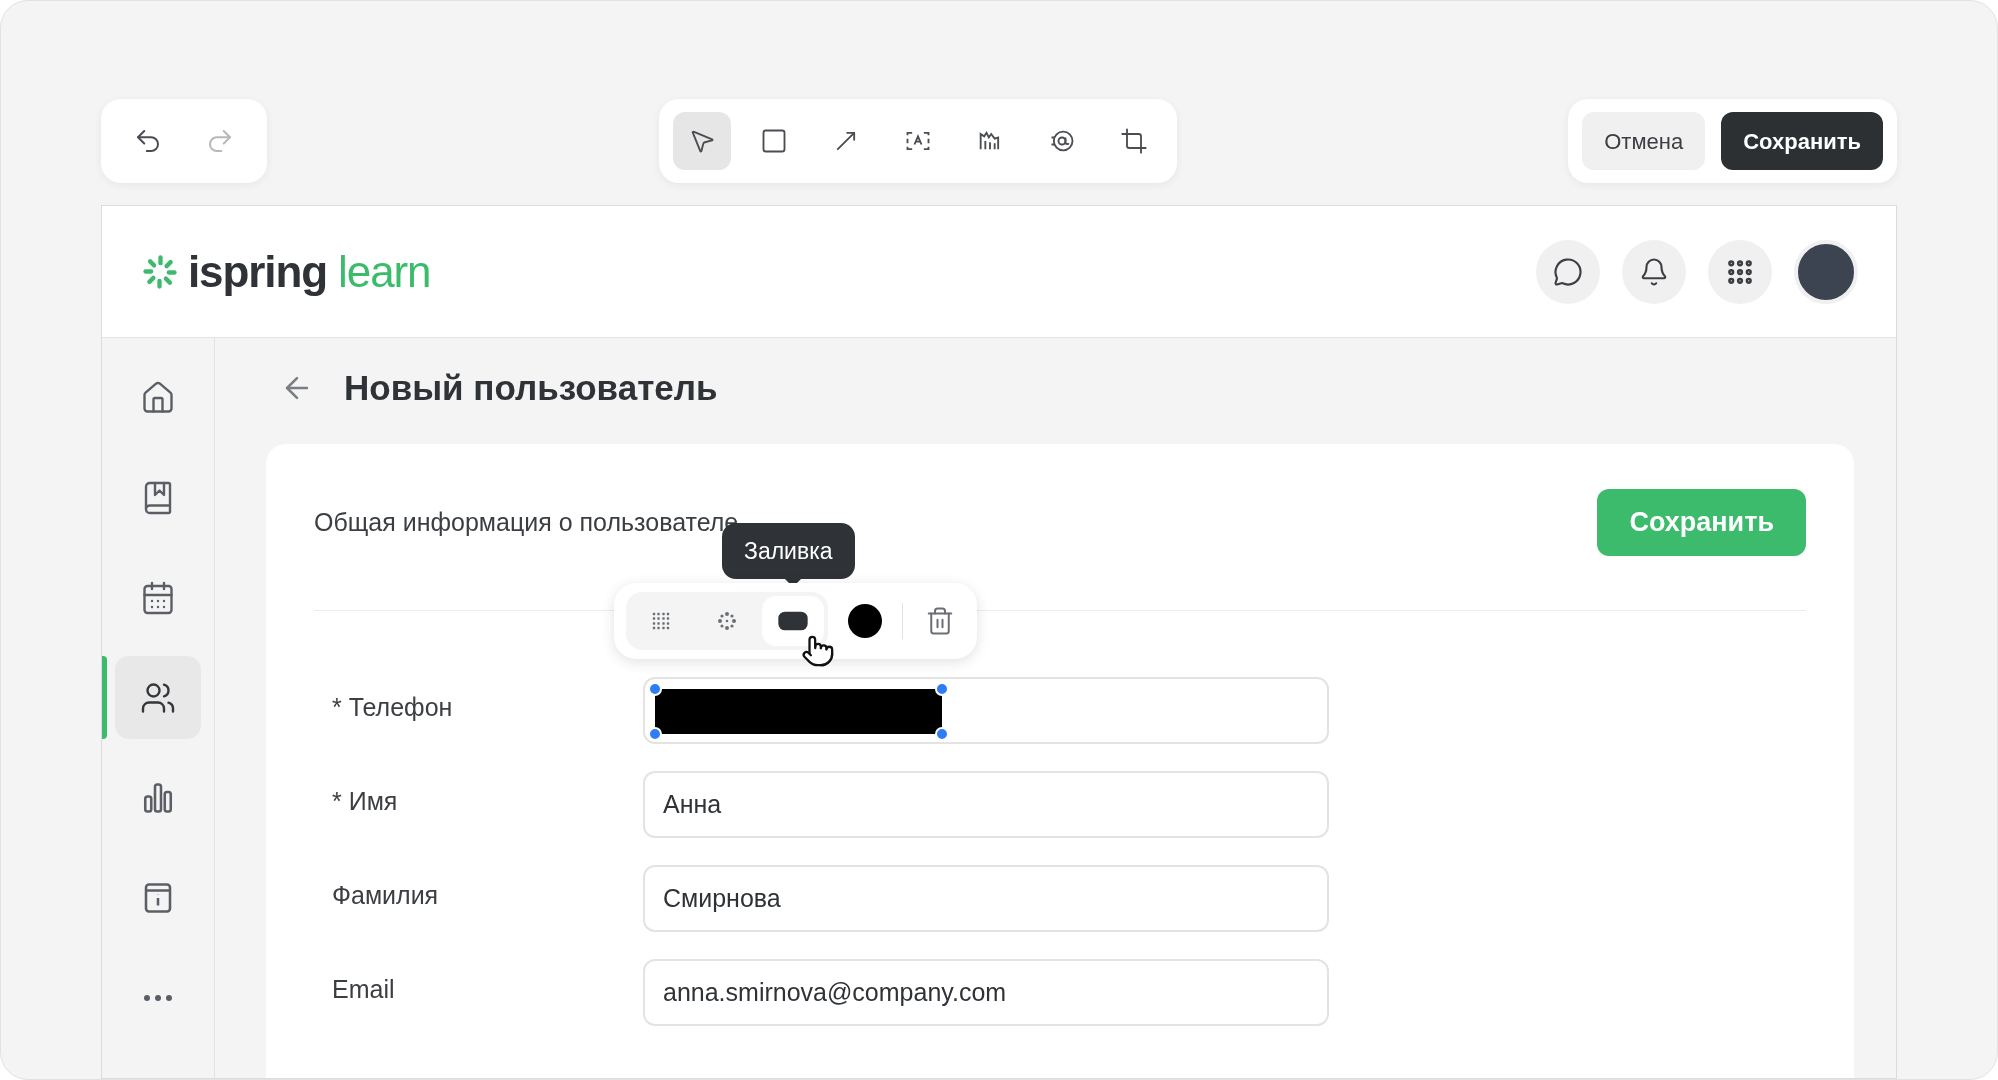  What do you see at coordinates (158, 597) in the screenshot?
I see `calendar-icon` at bounding box center [158, 597].